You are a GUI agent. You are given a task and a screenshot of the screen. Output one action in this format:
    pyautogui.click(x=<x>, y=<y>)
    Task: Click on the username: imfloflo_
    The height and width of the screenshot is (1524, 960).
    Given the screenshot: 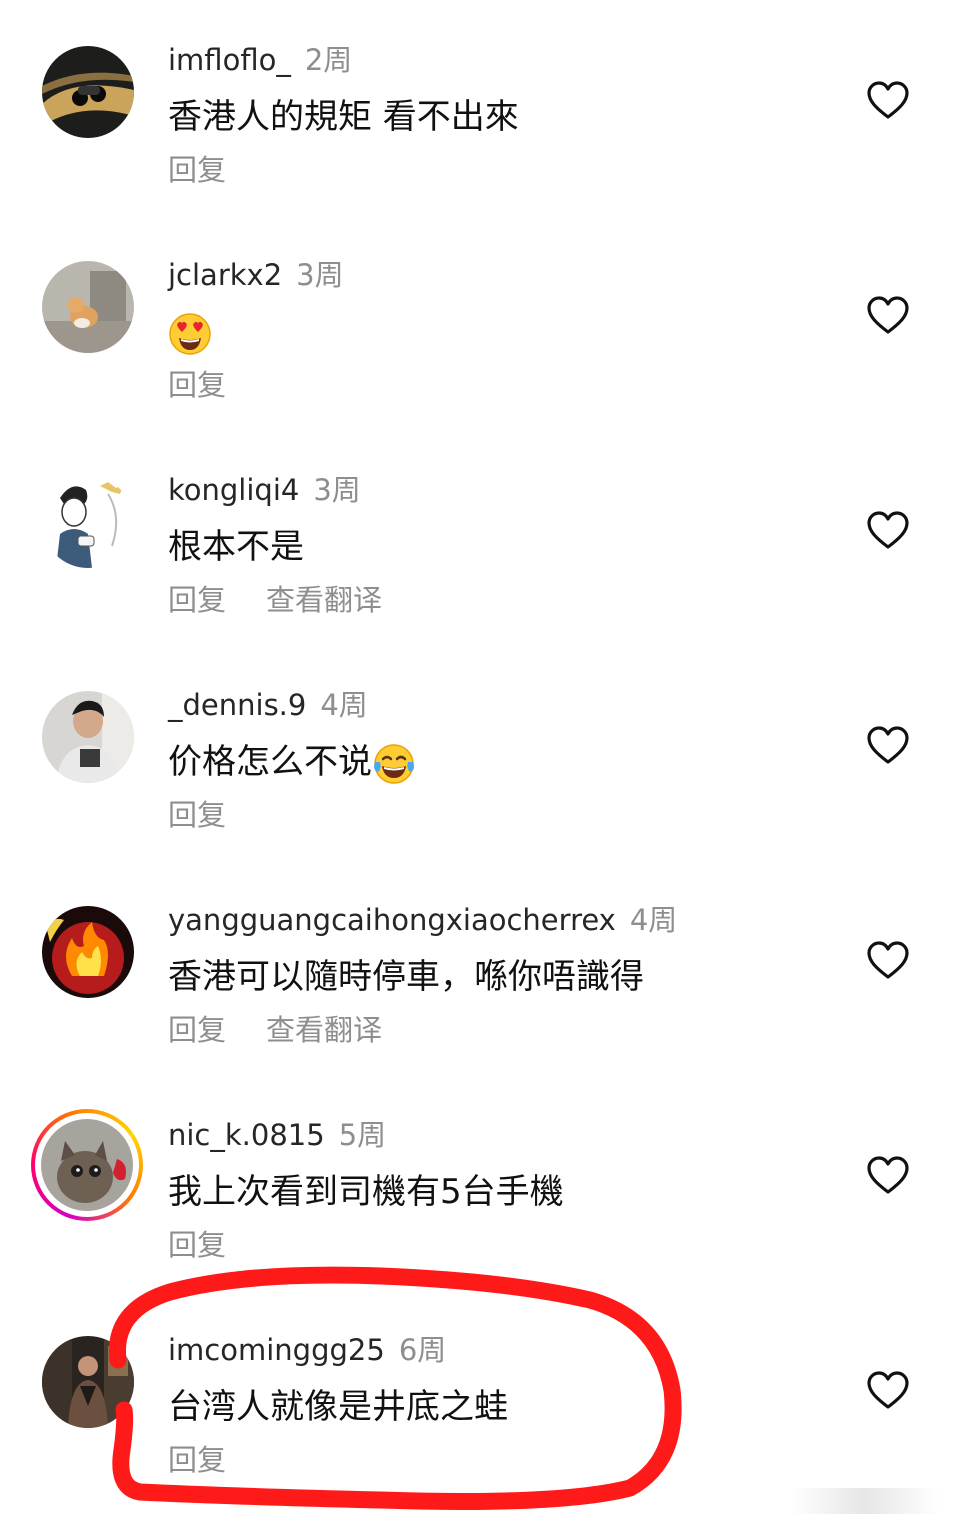 What is the action you would take?
    pyautogui.click(x=229, y=60)
    